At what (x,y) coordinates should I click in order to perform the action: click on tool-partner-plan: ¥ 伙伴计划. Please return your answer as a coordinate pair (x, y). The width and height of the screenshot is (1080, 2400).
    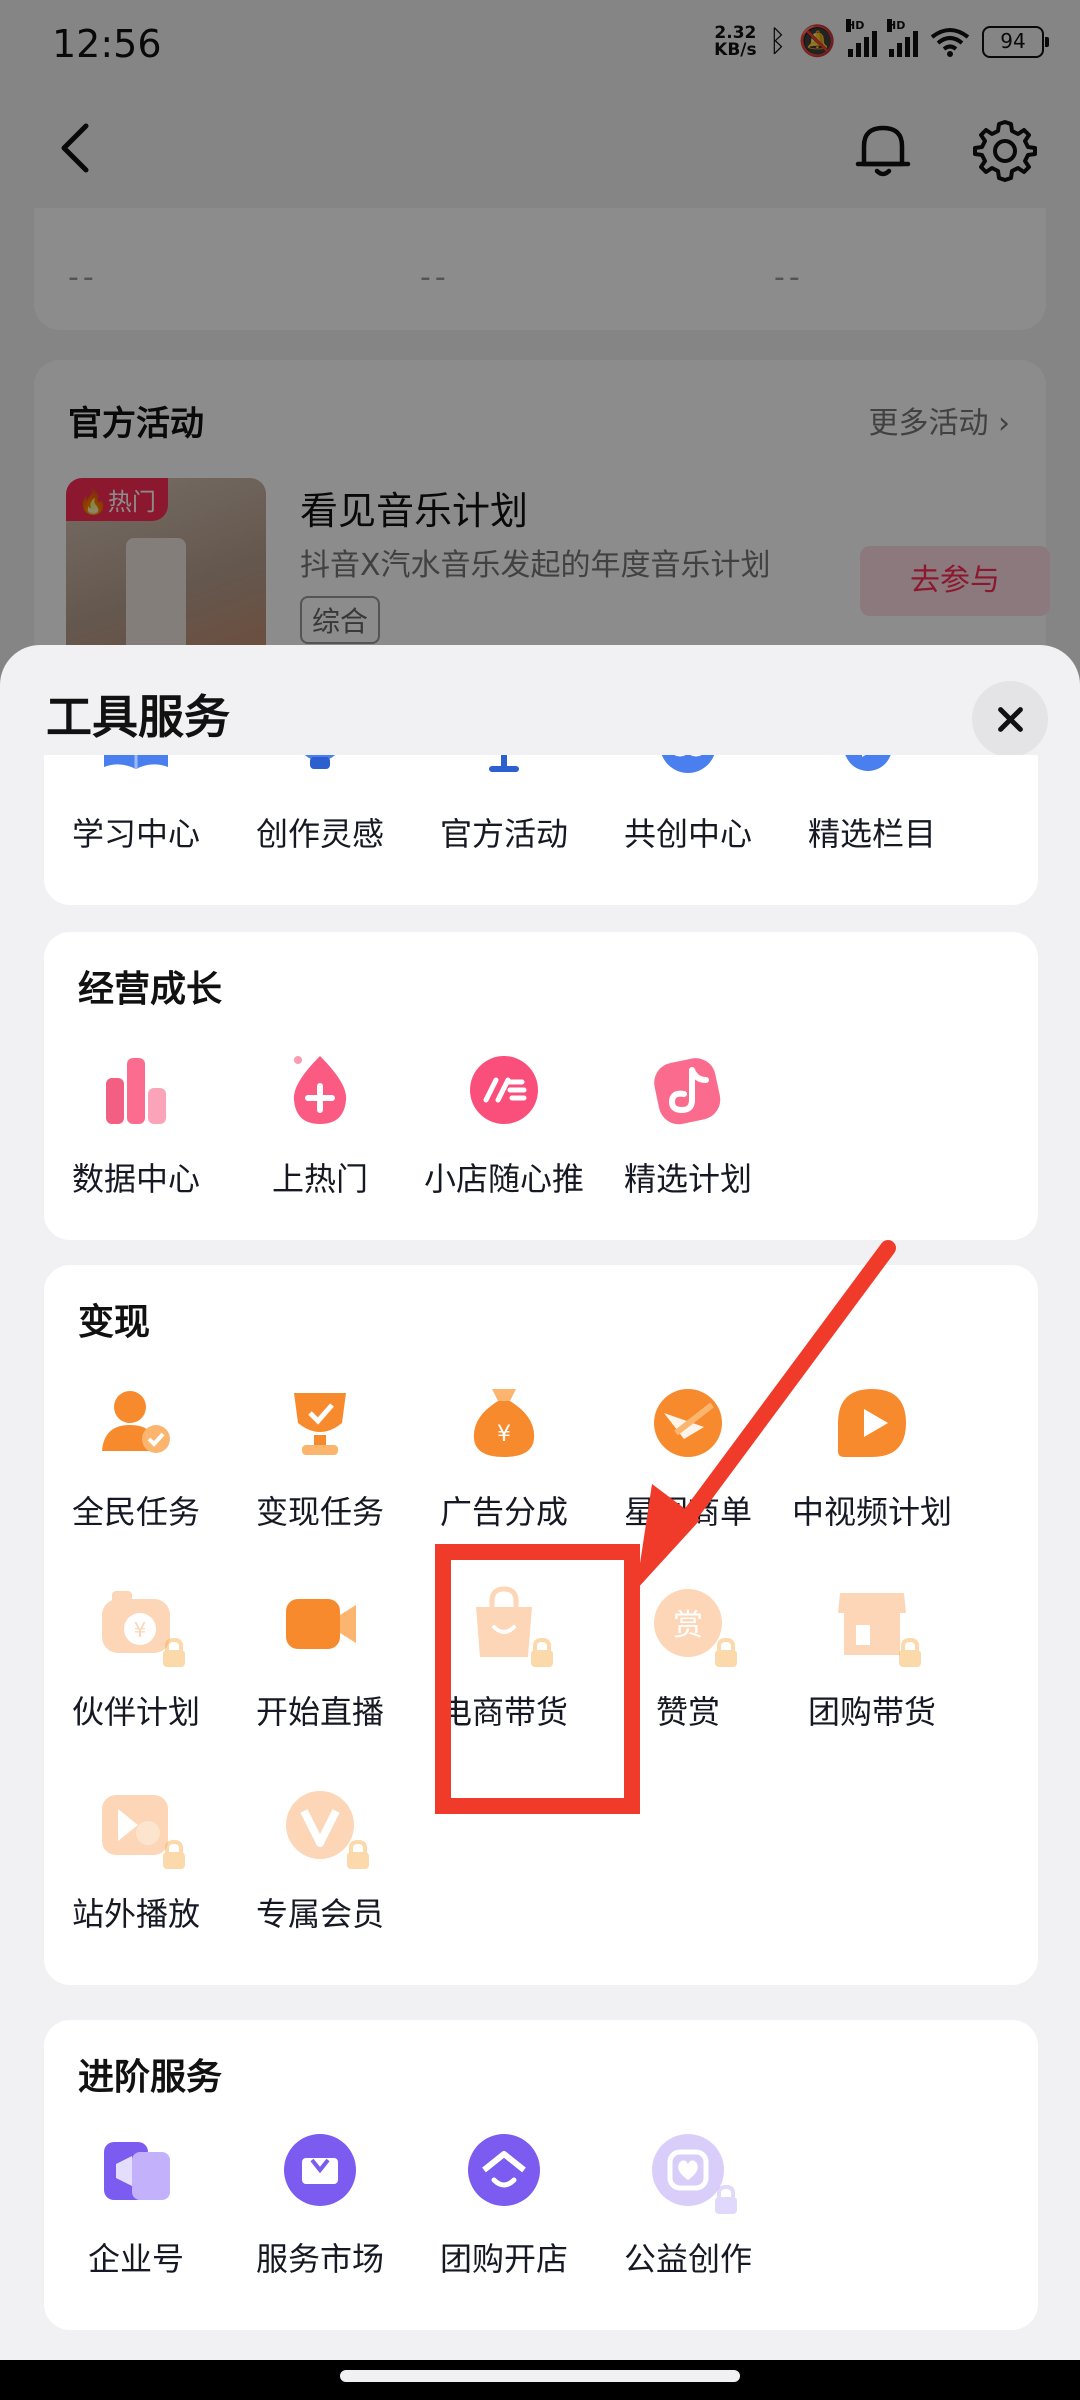
    Looking at the image, I should click on (136, 1663).